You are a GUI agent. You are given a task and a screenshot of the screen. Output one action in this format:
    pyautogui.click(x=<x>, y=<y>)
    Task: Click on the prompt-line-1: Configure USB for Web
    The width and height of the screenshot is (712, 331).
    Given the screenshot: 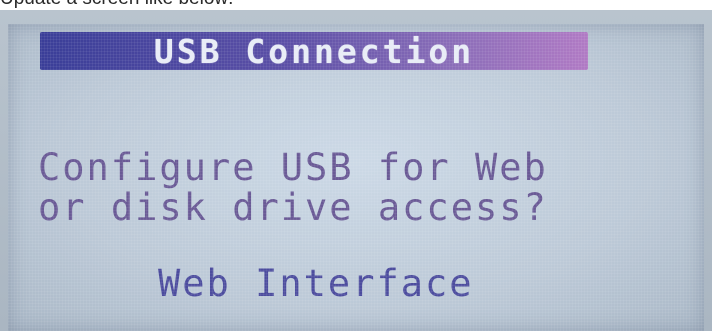 What is the action you would take?
    pyautogui.click(x=293, y=167)
    